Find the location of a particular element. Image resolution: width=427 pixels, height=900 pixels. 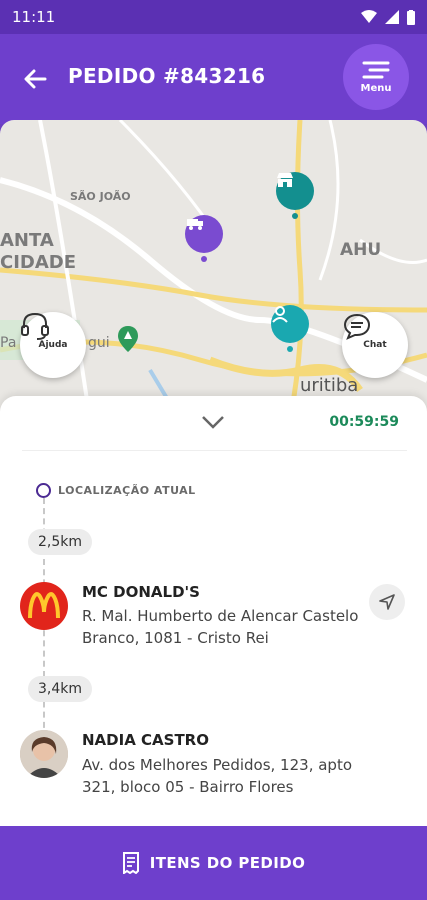

store-pin is located at coordinates (295, 195).